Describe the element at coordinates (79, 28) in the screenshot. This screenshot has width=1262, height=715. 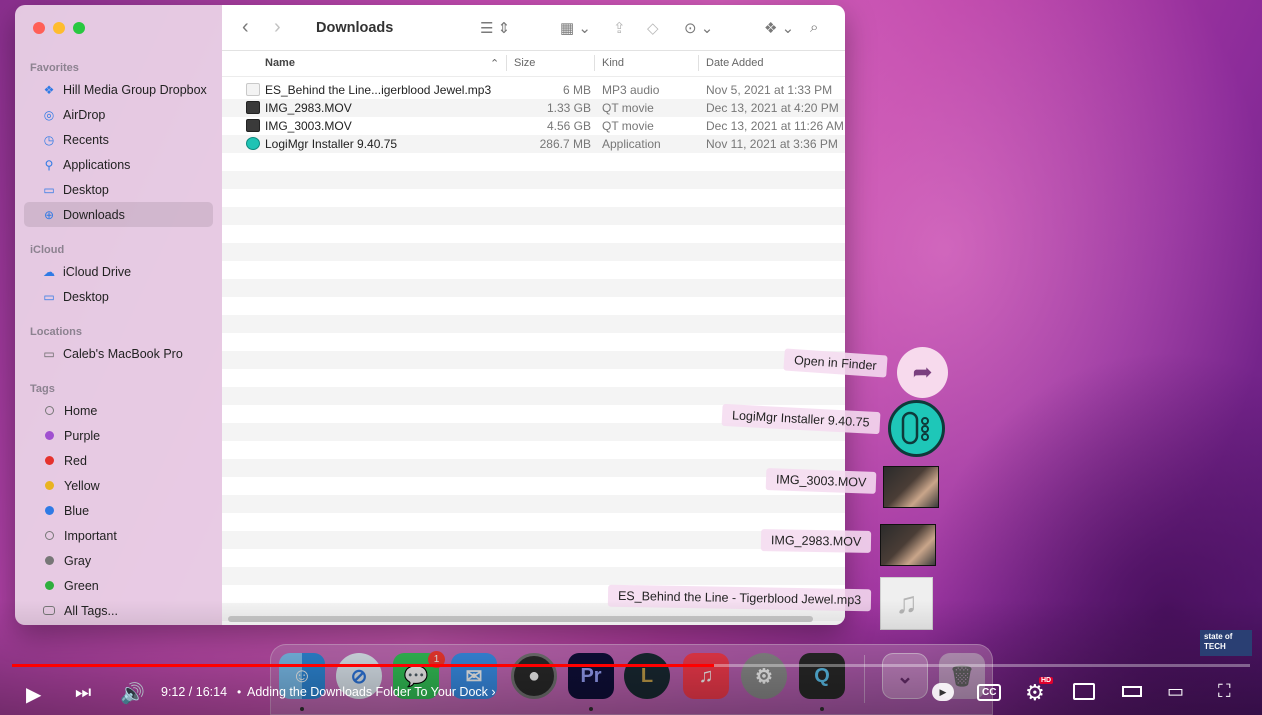
I see `zoom-button` at that location.